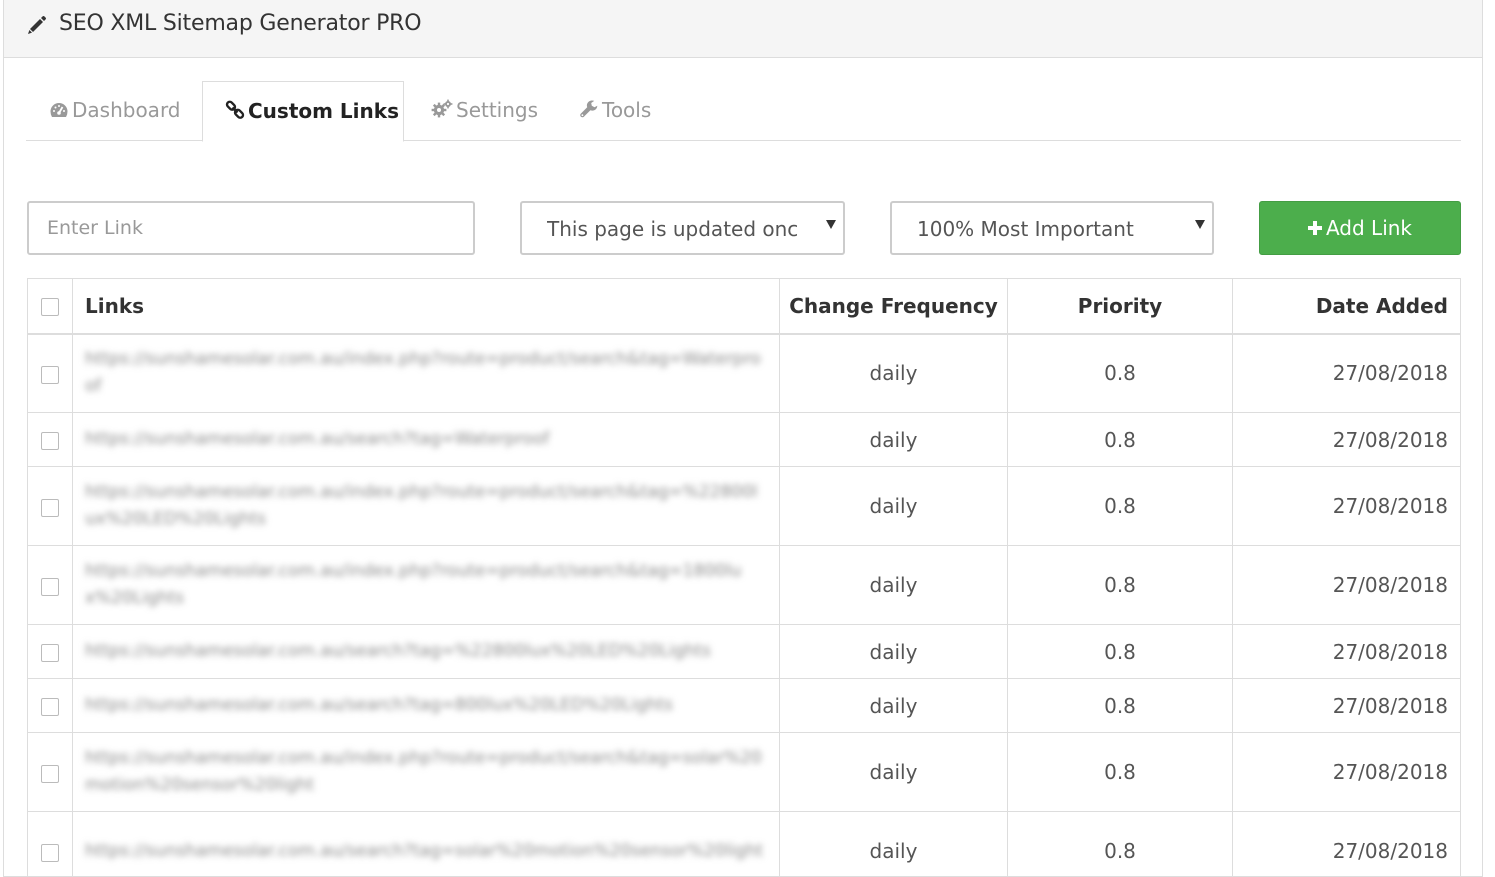 This screenshot has height=877, width=1495. I want to click on tab-tools: Tools, so click(615, 111).